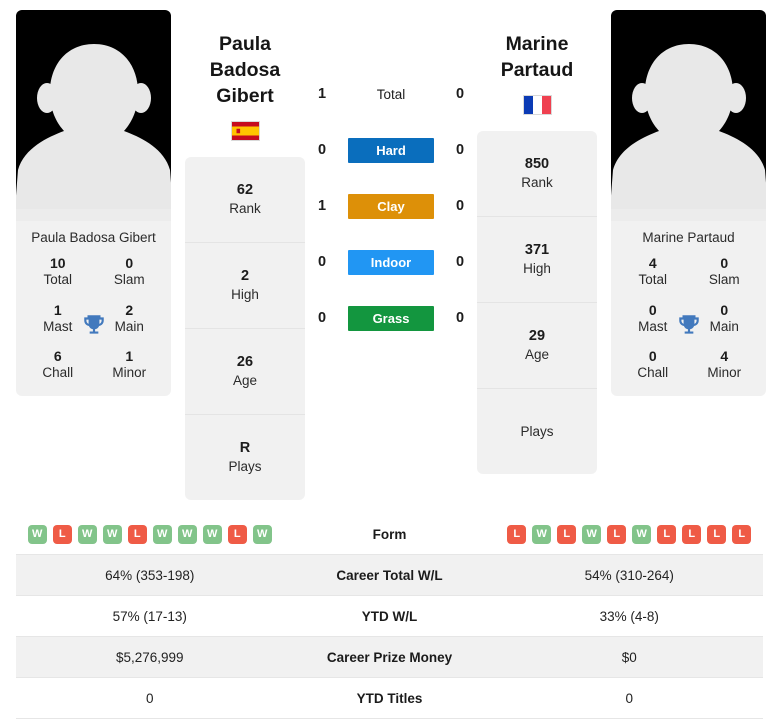  I want to click on info-value: R, so click(245, 448).